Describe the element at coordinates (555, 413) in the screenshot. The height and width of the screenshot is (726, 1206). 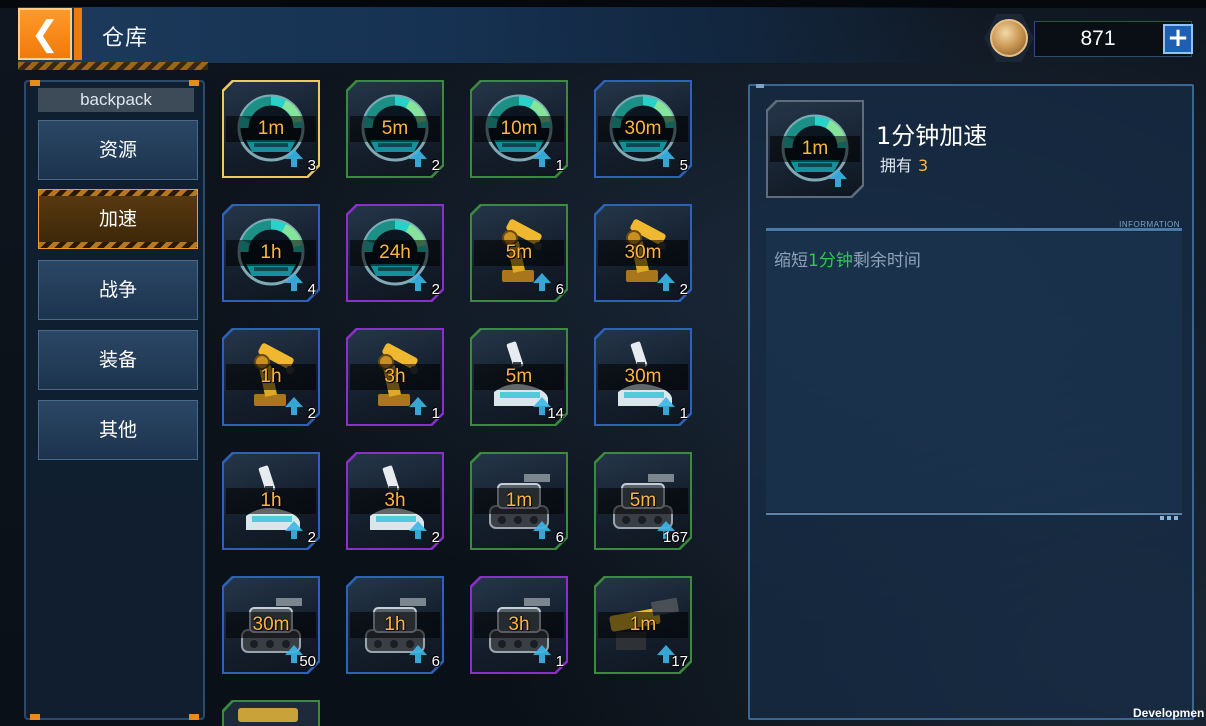
I see `item-quantity: 14` at that location.